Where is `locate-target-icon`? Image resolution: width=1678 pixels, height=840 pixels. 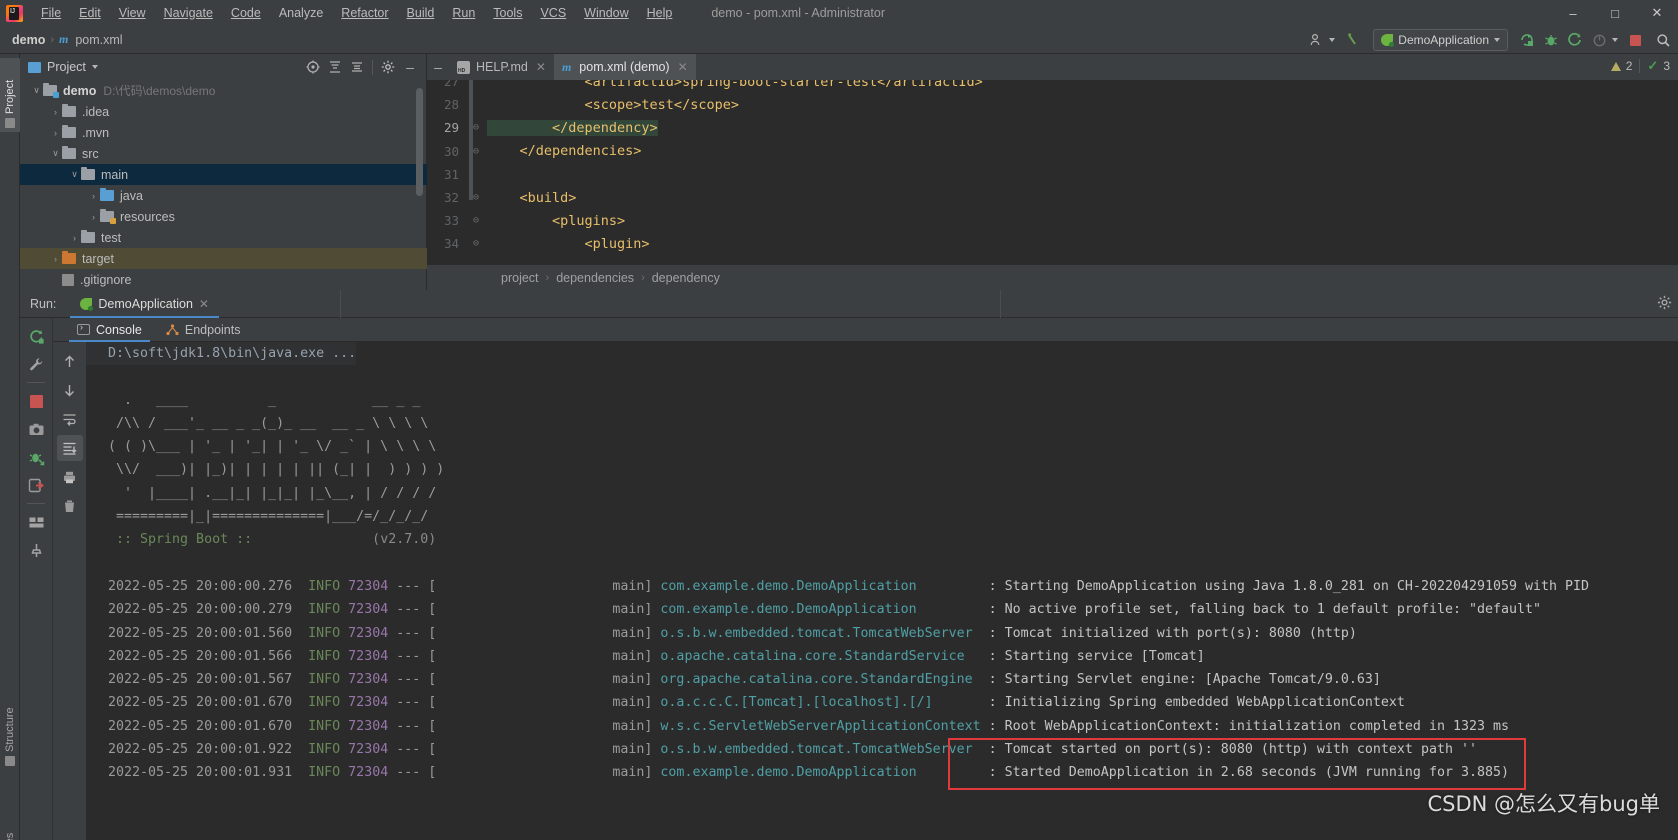 locate-target-icon is located at coordinates (313, 67).